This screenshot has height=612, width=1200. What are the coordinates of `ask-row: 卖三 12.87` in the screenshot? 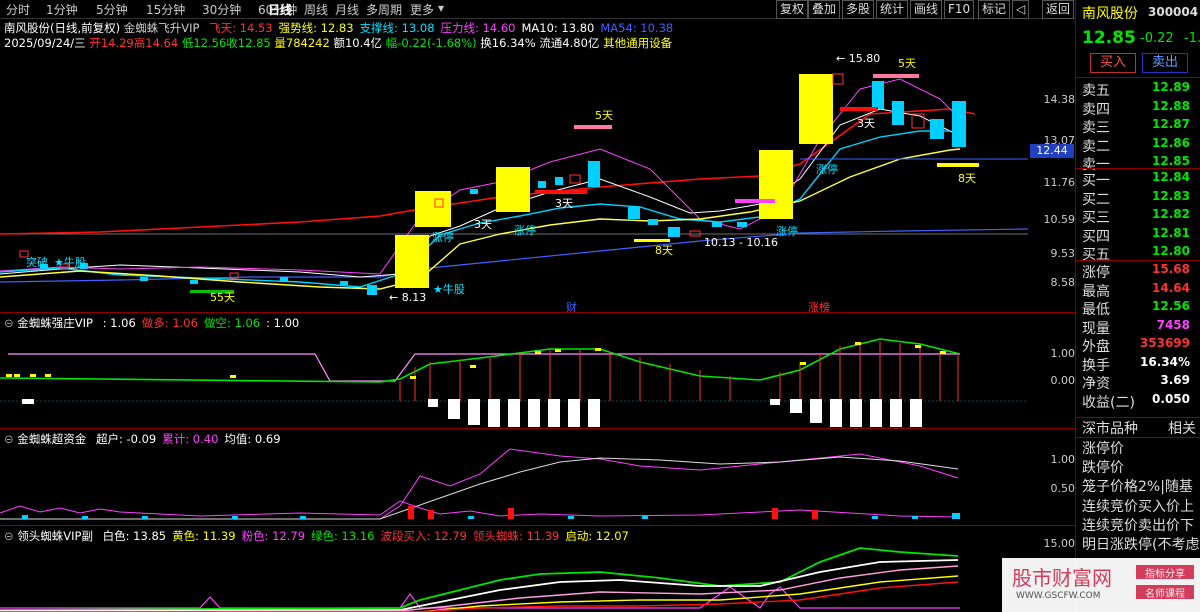 It's located at (1141, 126).